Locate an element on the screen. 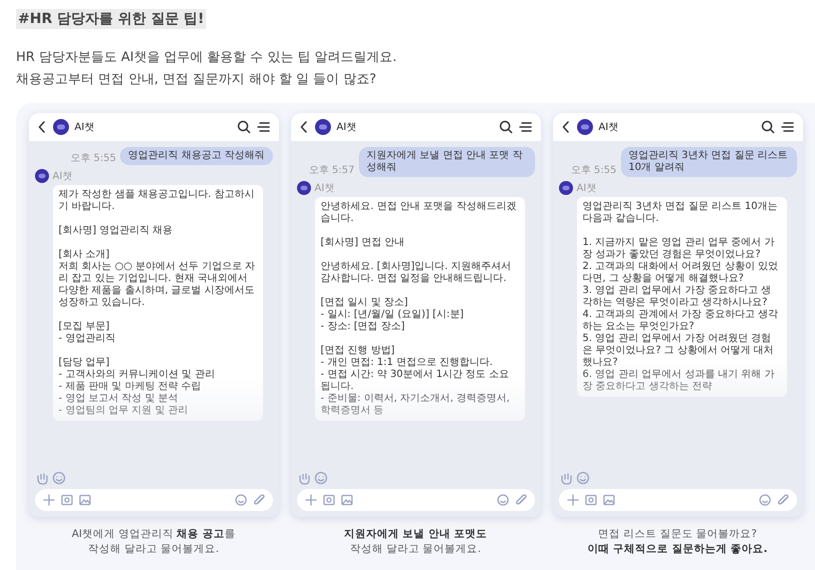 The image size is (815, 570). caption: 면접 리스트 질문도 물어볼까요? 이때 구체적으로 질문하는게 좋아요. is located at coordinates (677, 542).